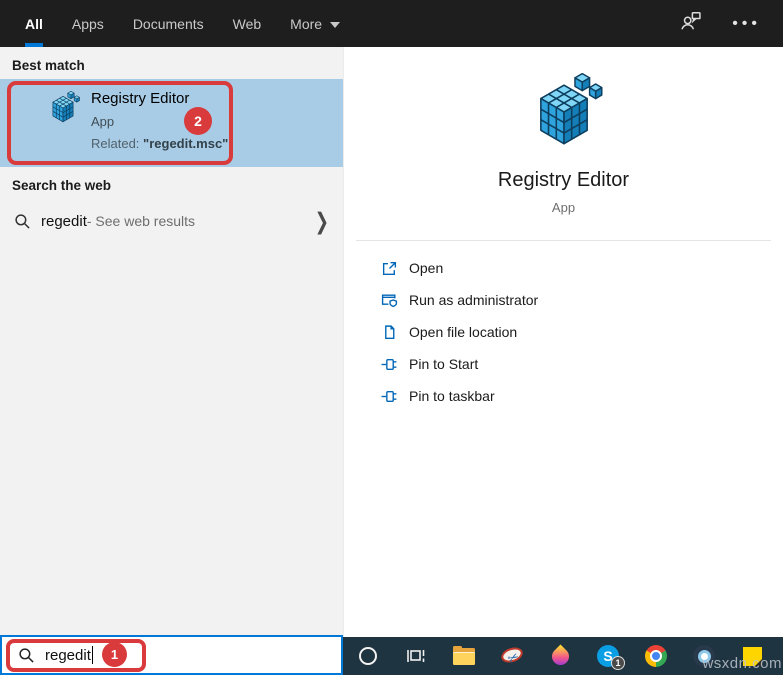 The image size is (783, 675). I want to click on more-options-icon: •••, so click(746, 24).